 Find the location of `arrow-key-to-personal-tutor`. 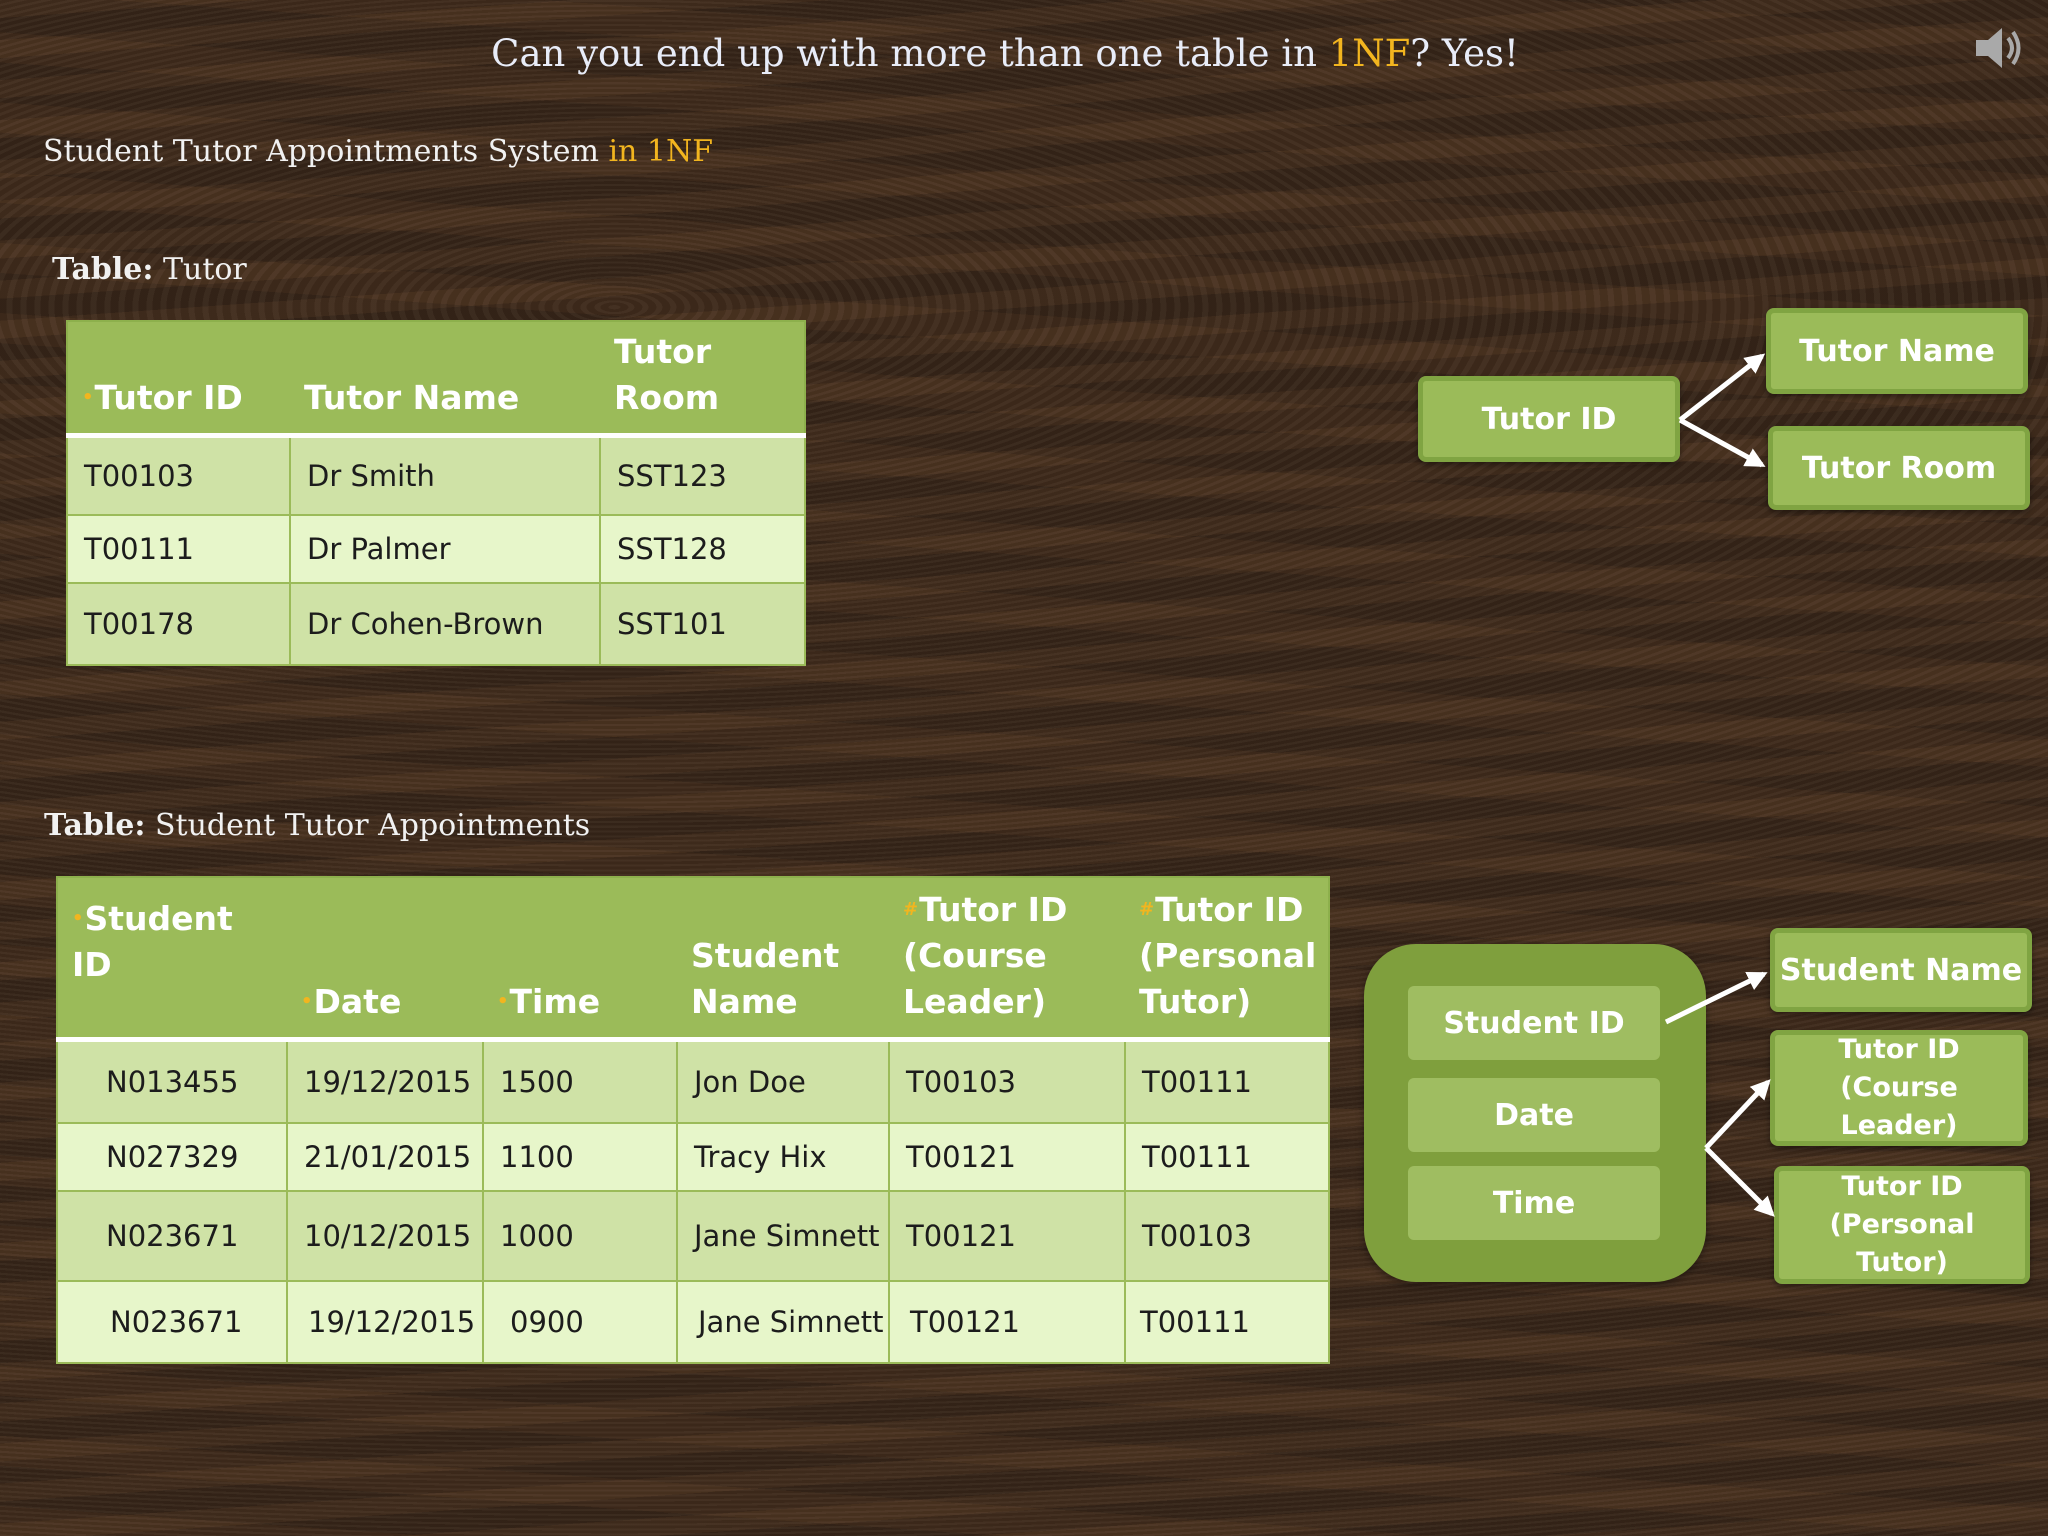

arrow-key-to-personal-tutor is located at coordinates (1739, 1181).